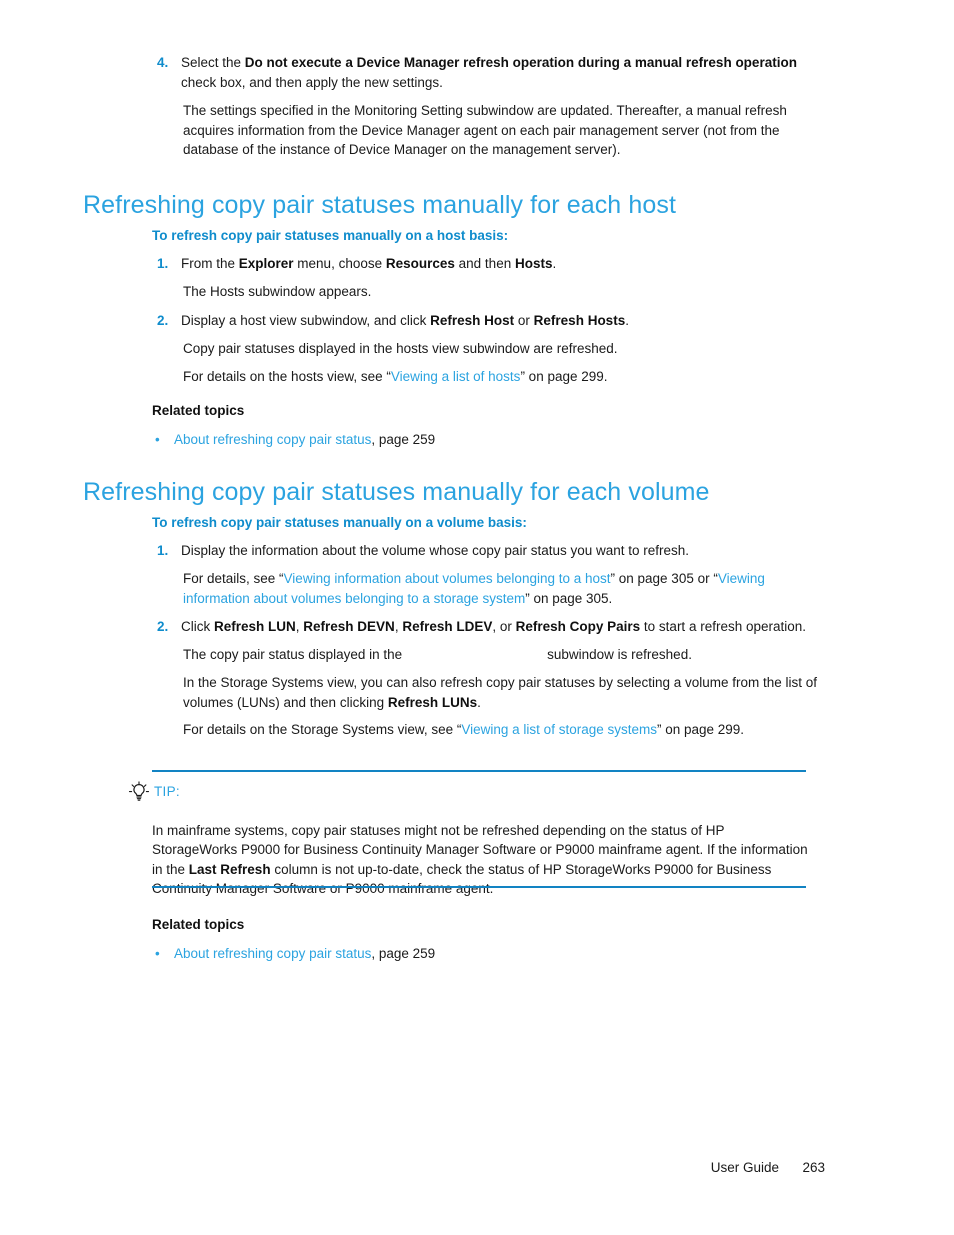 Image resolution: width=954 pixels, height=1235 pixels. Describe the element at coordinates (293, 654) in the screenshot. I see `volume-result-pre: The copy pair status displayed in the` at that location.